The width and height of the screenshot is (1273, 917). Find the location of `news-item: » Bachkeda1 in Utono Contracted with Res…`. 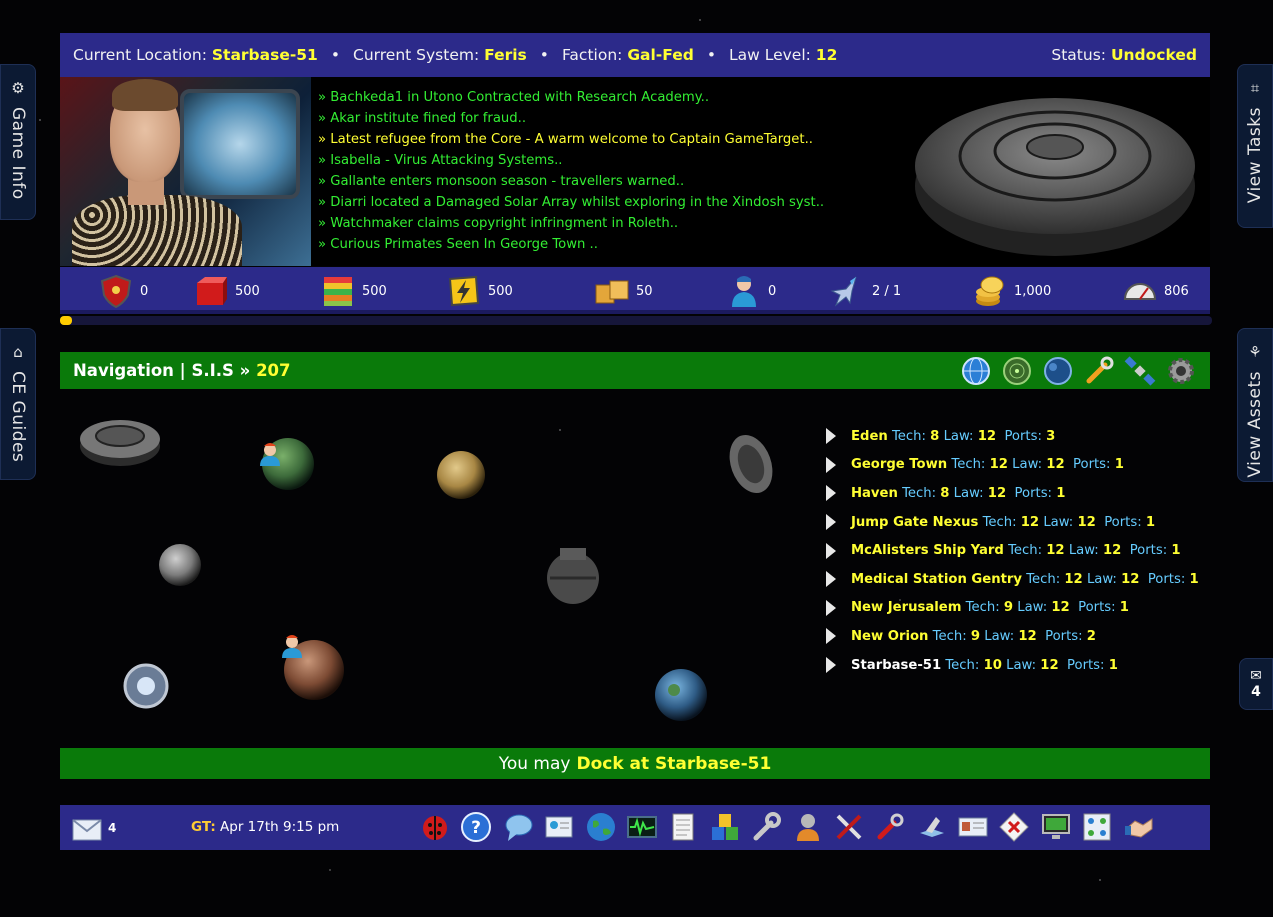

news-item: » Bachkeda1 in Utono Contracted with Res… is located at coordinates (571, 97).